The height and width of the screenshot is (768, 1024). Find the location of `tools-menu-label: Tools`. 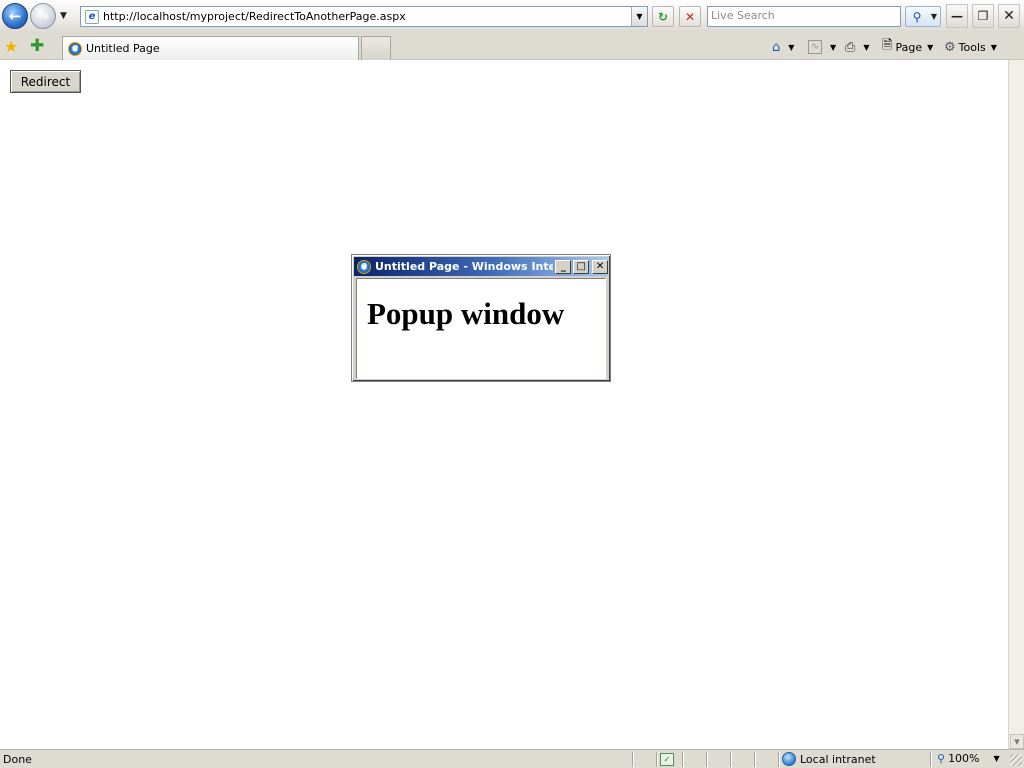

tools-menu-label: Tools is located at coordinates (972, 47).